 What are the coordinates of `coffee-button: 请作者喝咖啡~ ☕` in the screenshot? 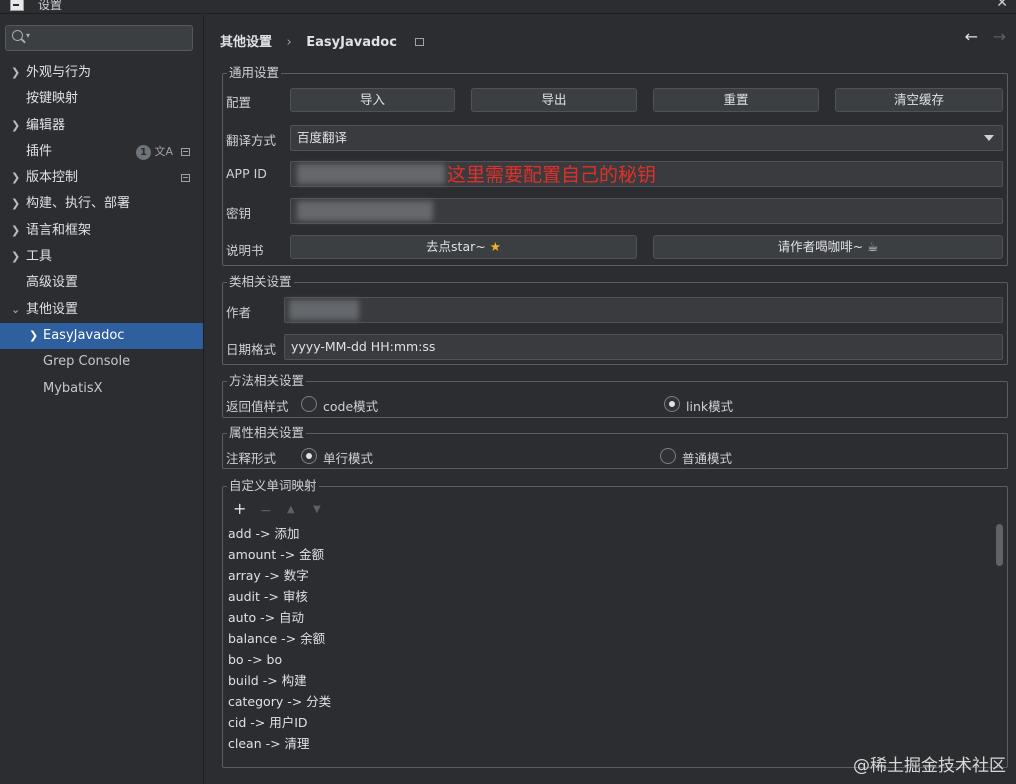 It's located at (828, 247).